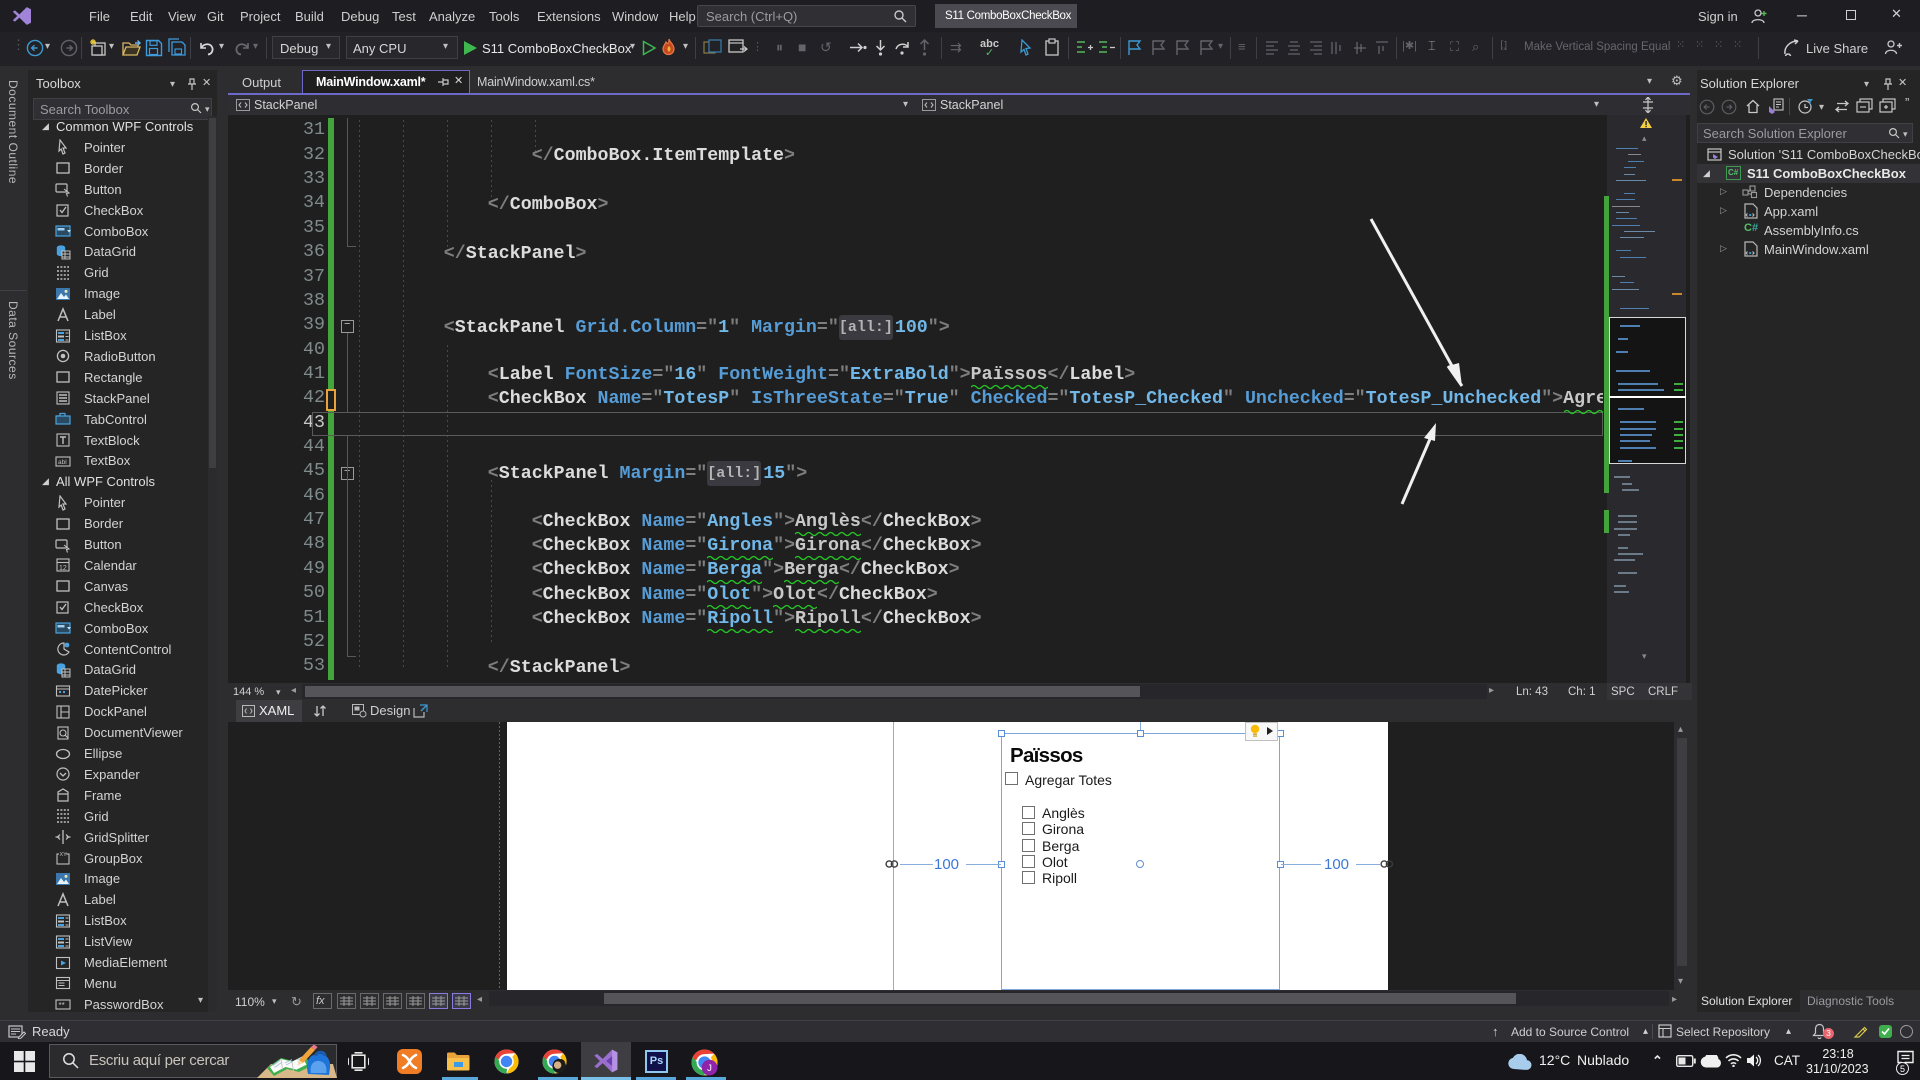 This screenshot has height=1080, width=1920. I want to click on svg-text: abl, so click(62, 462).